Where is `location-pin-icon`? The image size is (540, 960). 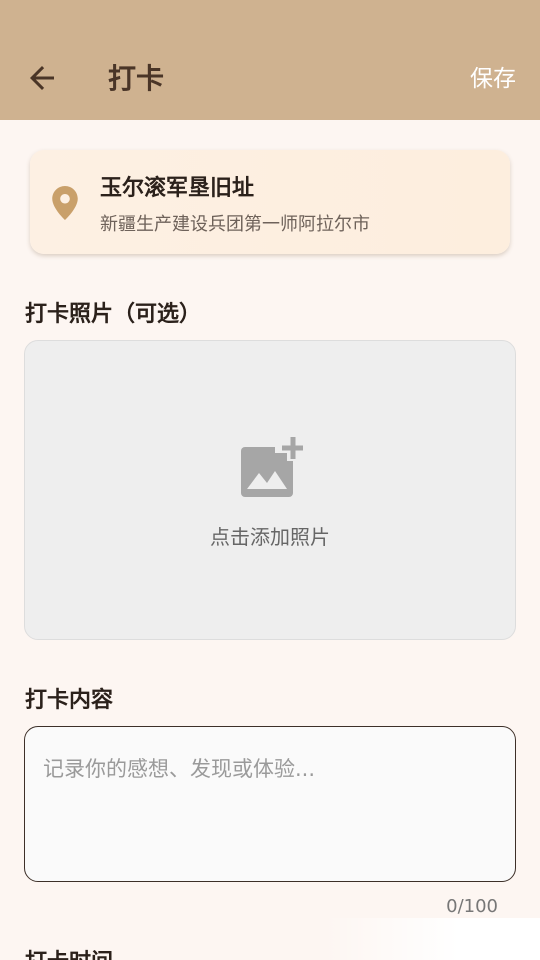 location-pin-icon is located at coordinates (65, 203).